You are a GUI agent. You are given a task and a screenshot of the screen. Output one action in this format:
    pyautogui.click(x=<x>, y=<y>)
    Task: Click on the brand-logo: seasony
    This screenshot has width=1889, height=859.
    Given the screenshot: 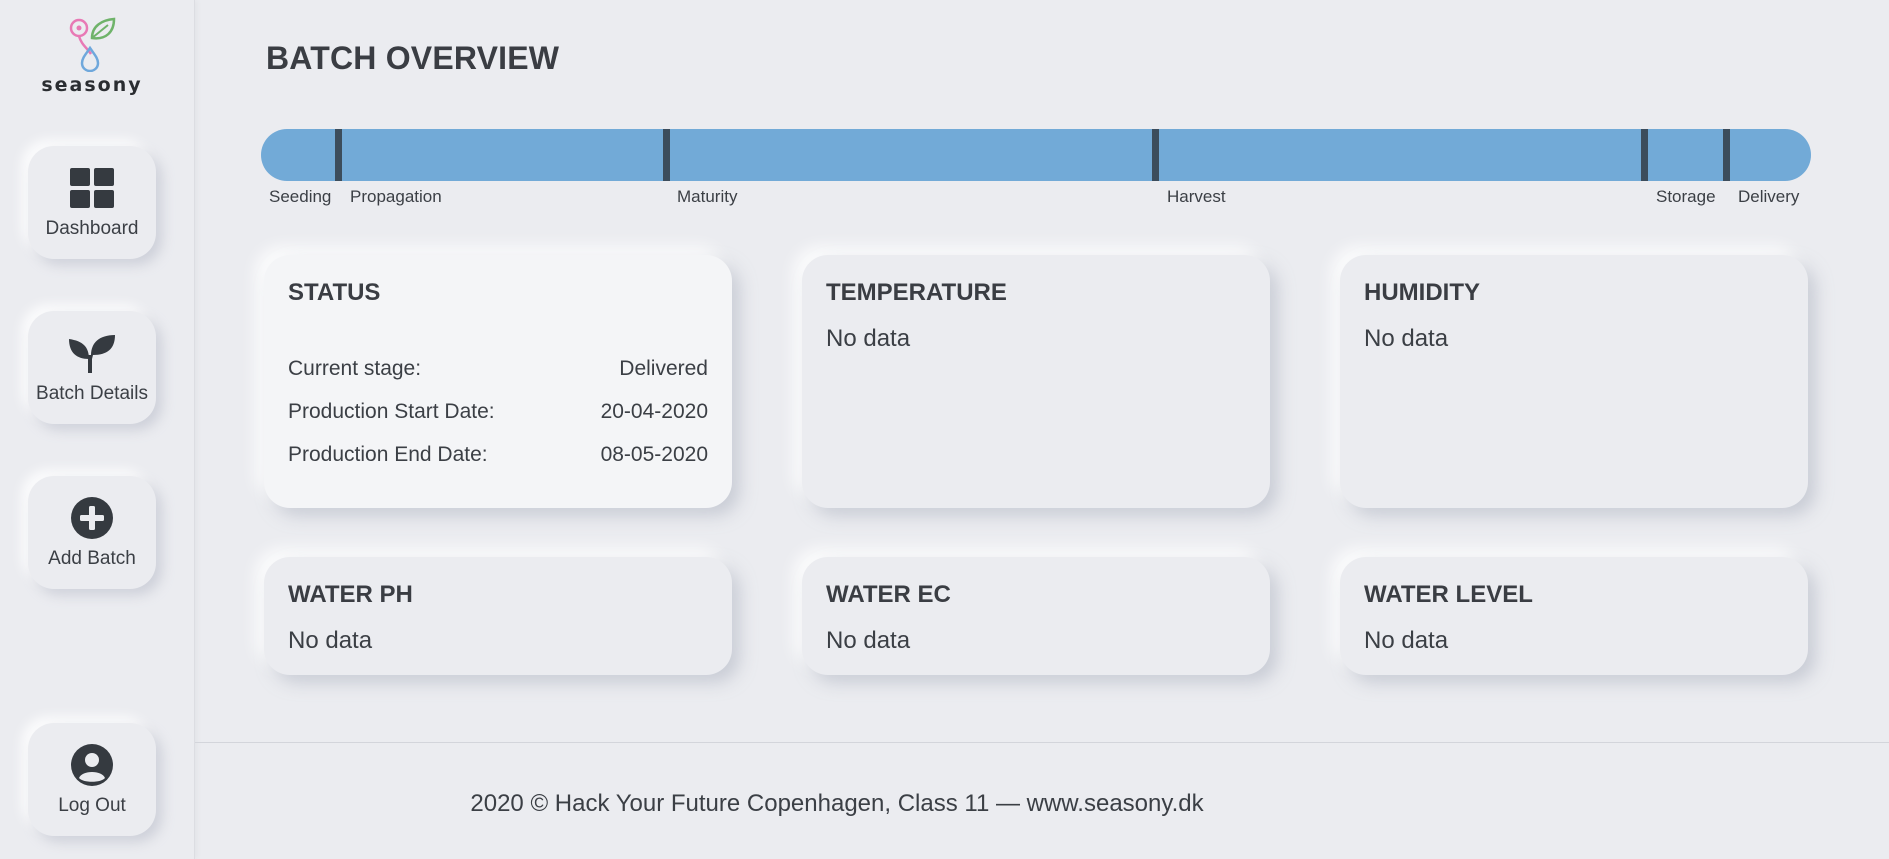 What is the action you would take?
    pyautogui.click(x=92, y=55)
    